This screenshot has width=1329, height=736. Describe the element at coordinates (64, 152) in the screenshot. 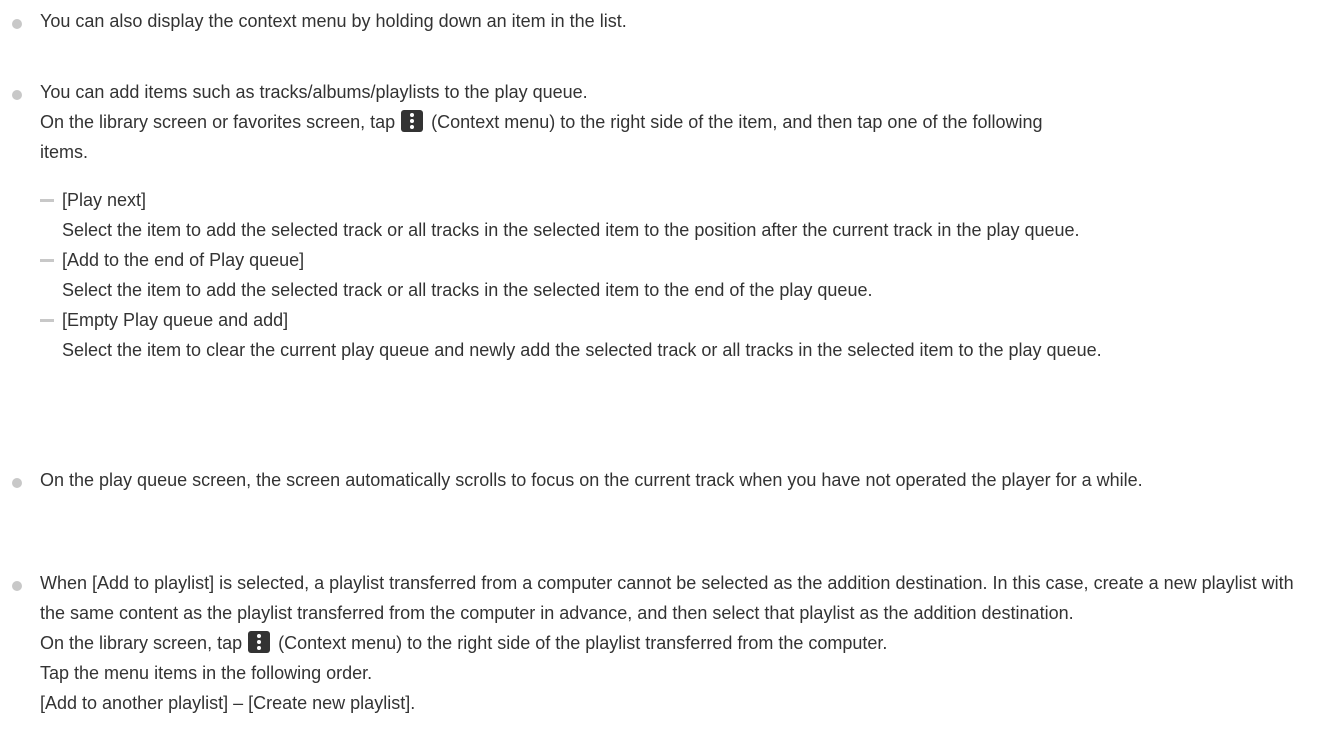

I see `hint-text: items.` at that location.